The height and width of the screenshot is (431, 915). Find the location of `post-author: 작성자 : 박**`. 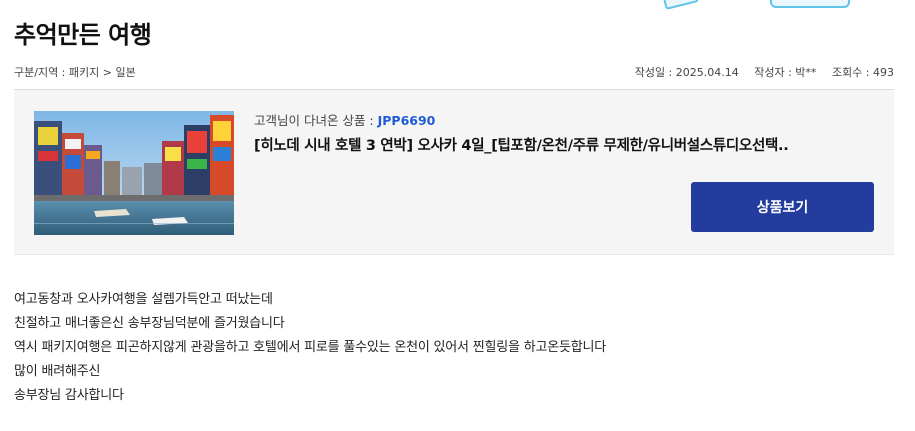

post-author: 작성자 : 박** is located at coordinates (785, 72).